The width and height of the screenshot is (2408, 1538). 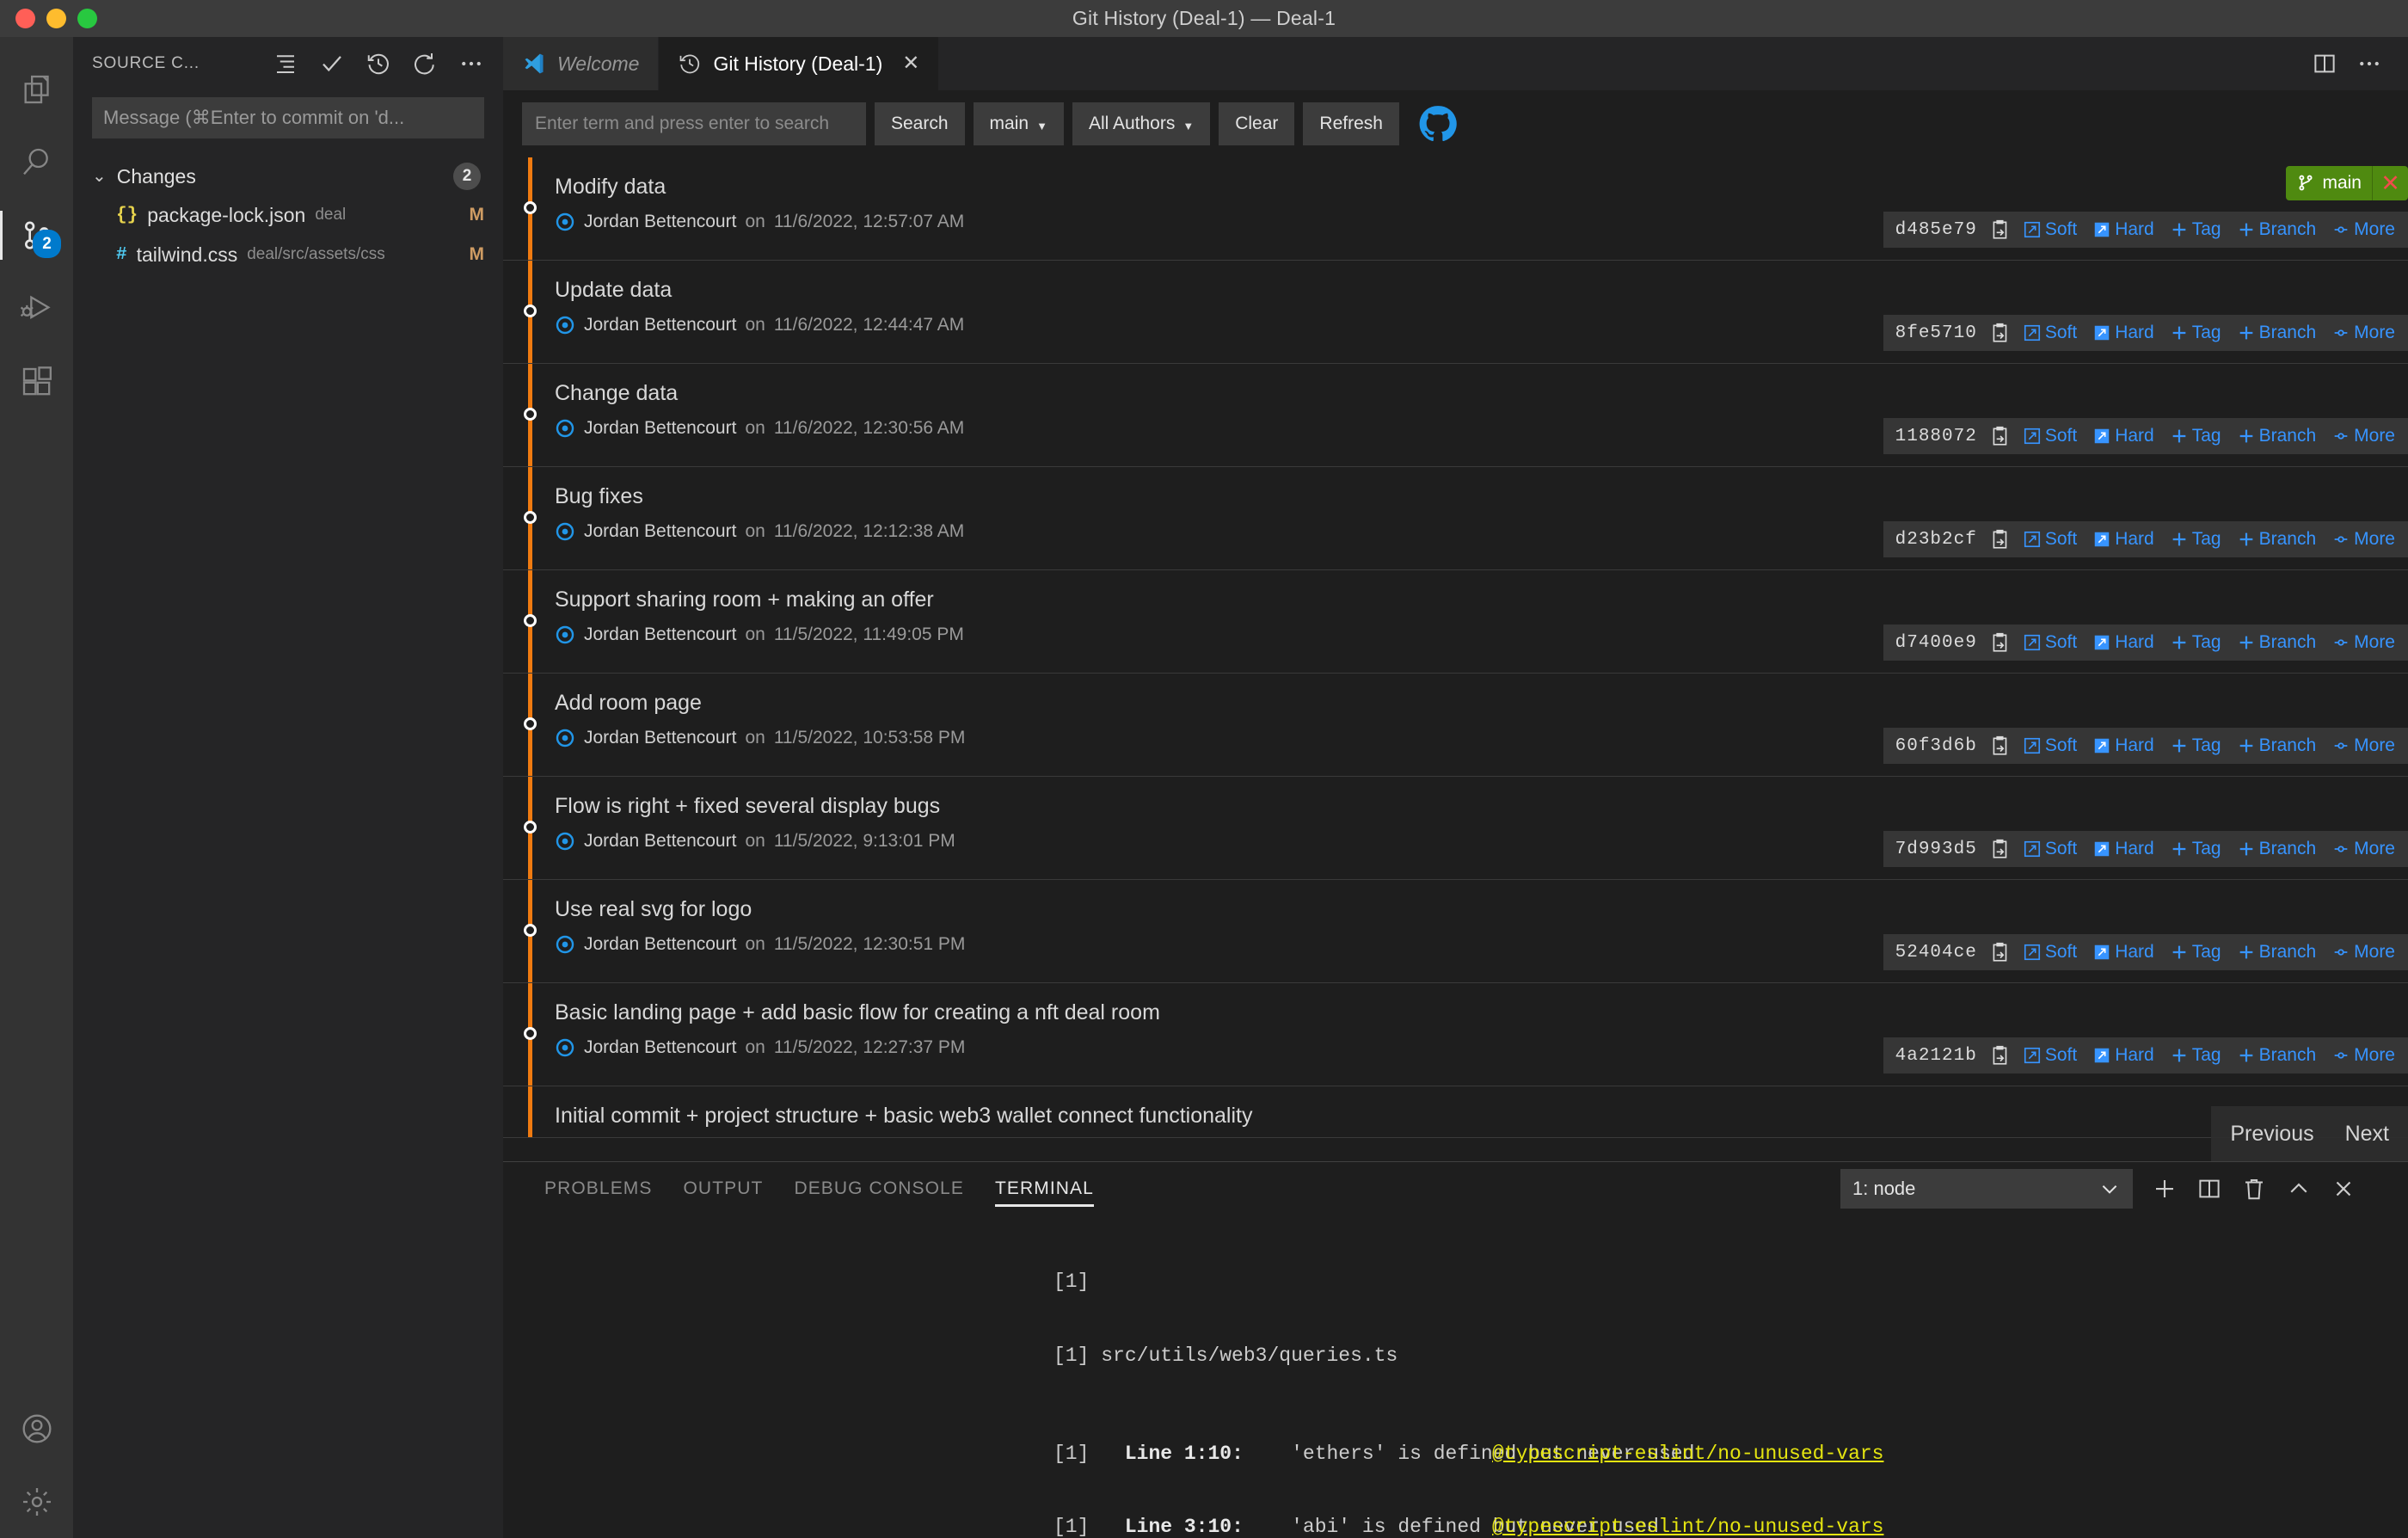 What do you see at coordinates (425, 64) in the screenshot?
I see `refresh-icon` at bounding box center [425, 64].